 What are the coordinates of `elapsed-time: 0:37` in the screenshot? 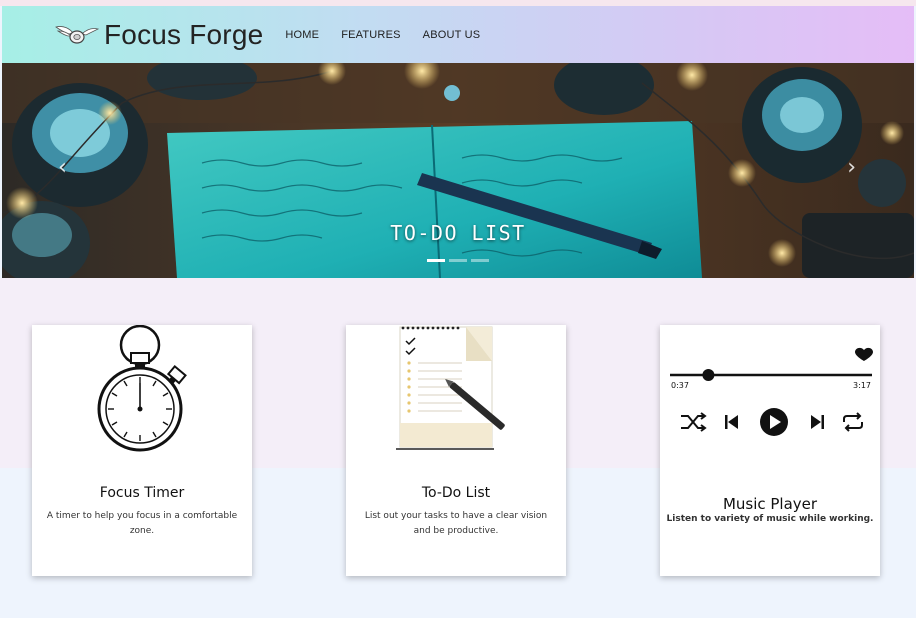 It's located at (680, 385).